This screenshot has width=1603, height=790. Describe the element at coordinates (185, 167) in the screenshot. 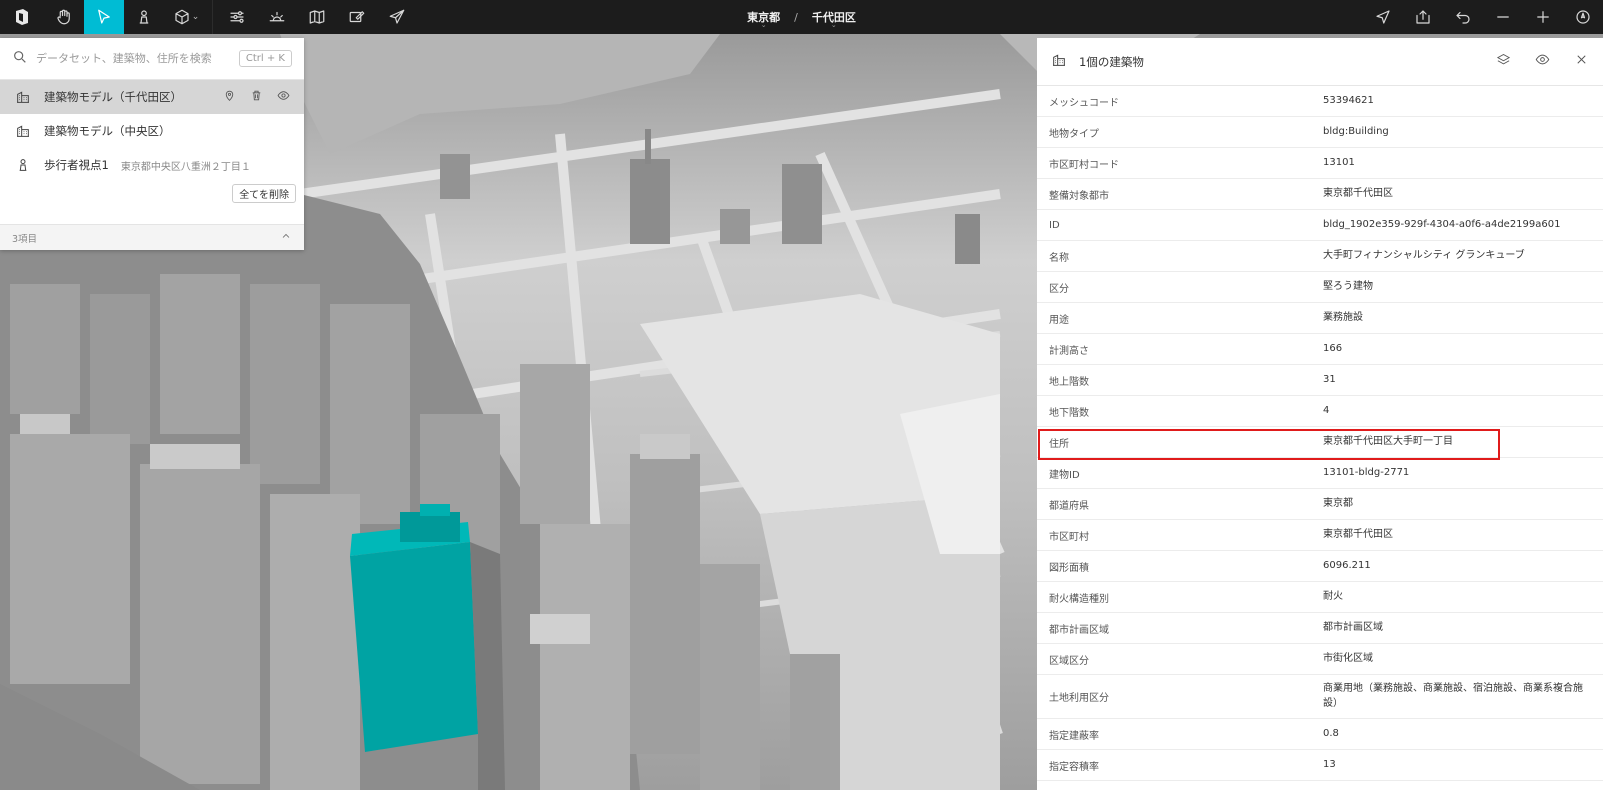

I see `layer-item-sublabel: 東京都中央区八重洲２丁目１` at that location.